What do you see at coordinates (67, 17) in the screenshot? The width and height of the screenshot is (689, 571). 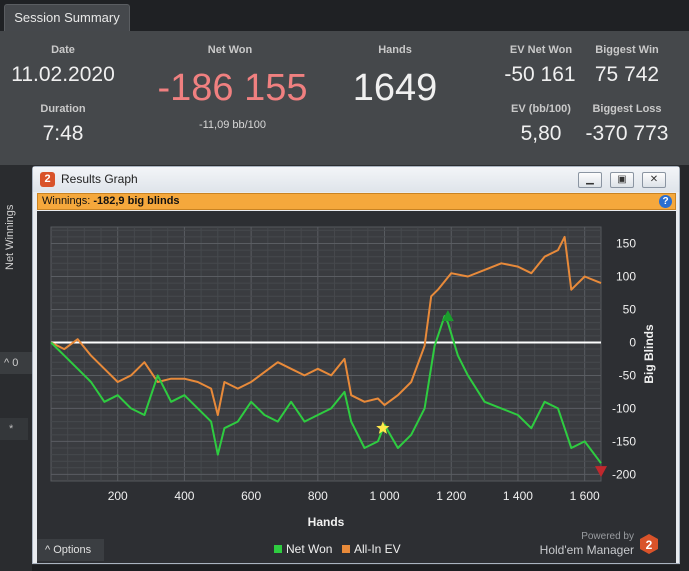 I see `tab-session-summary: Session Summary` at bounding box center [67, 17].